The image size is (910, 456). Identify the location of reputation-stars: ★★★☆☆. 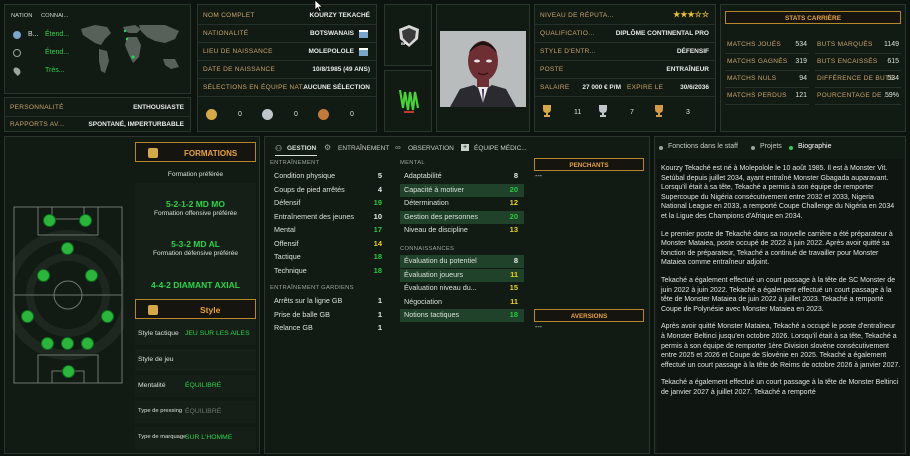
(691, 14).